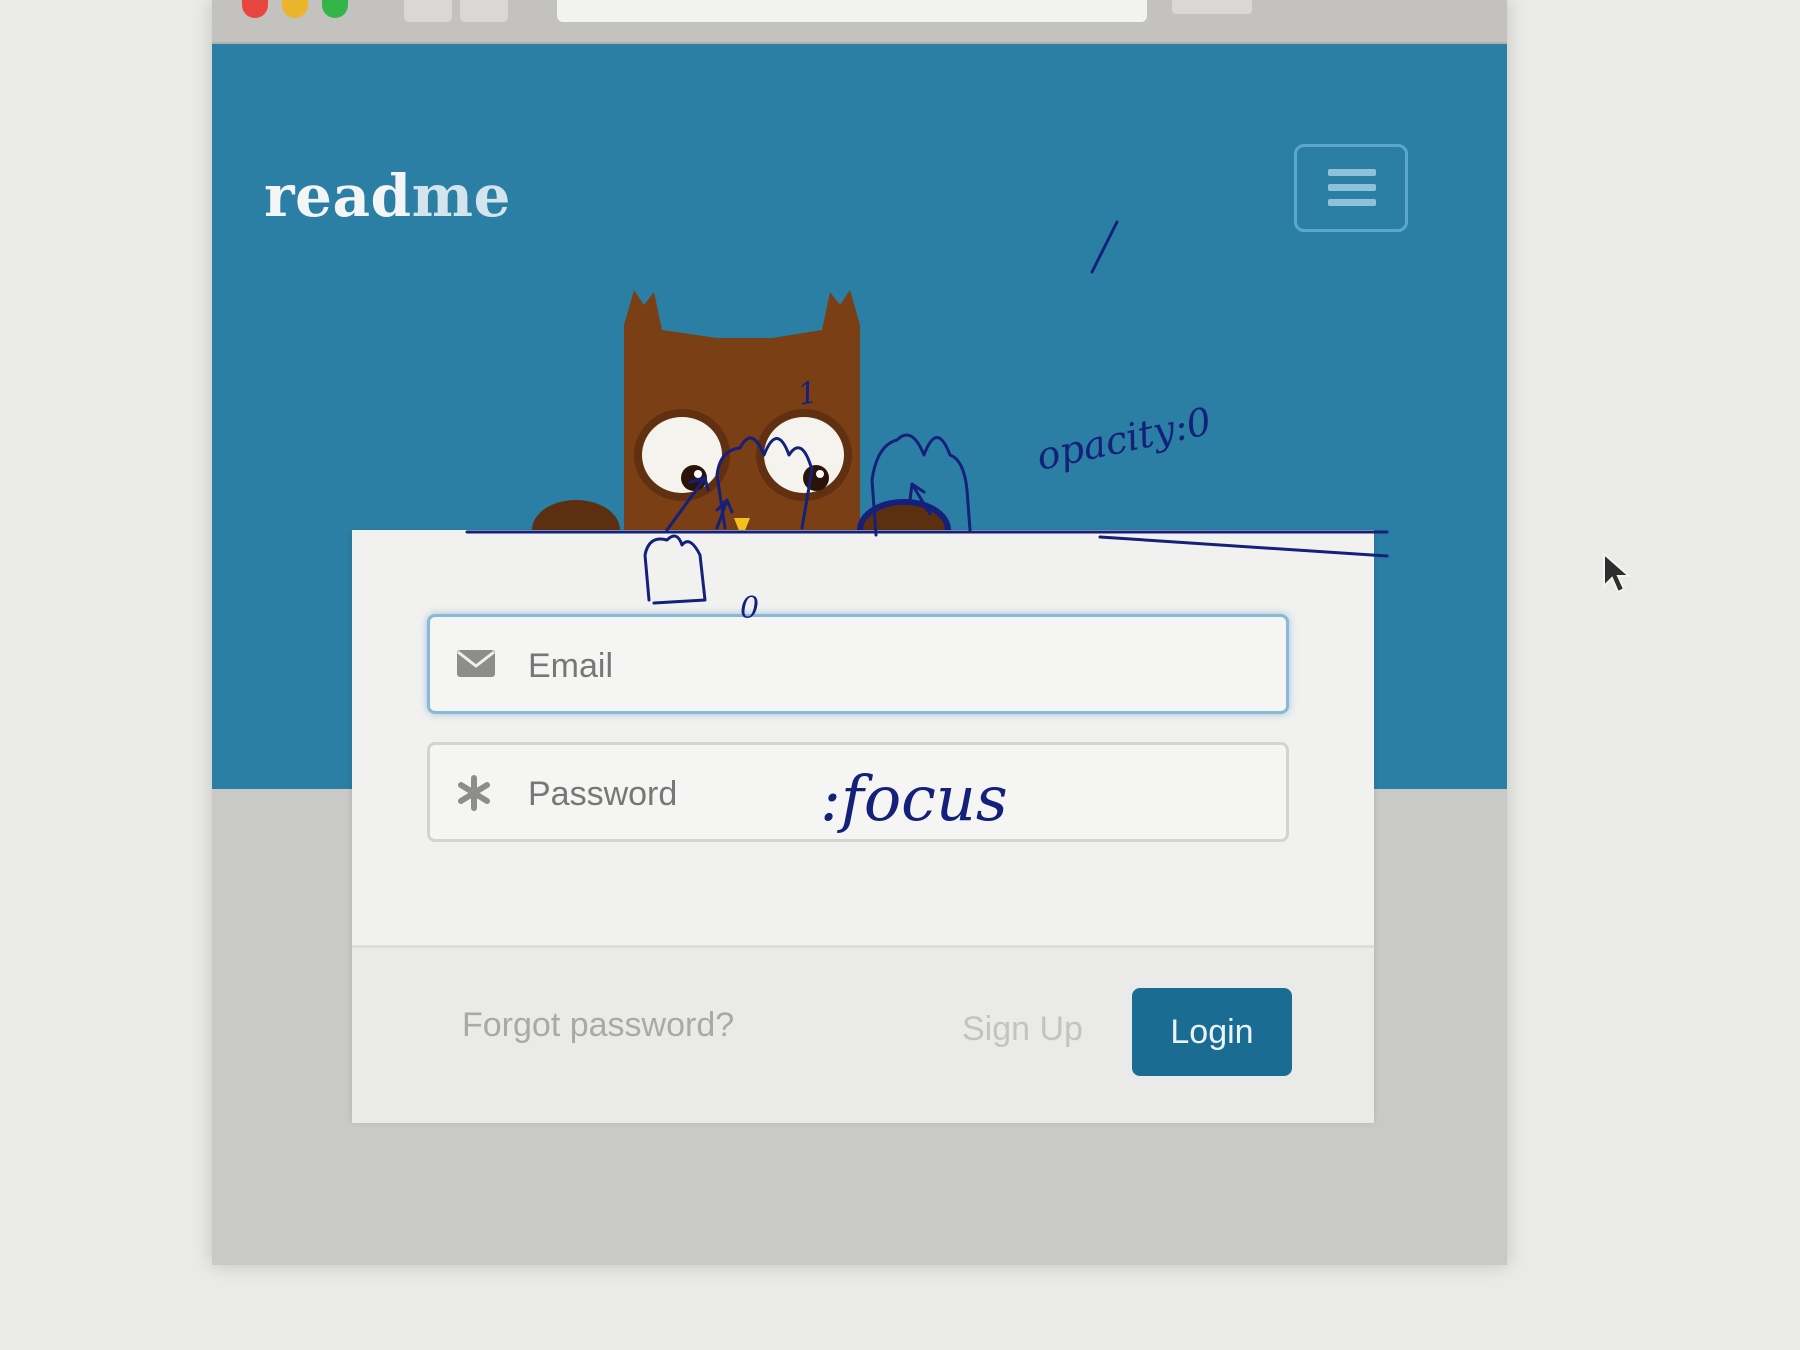 The image size is (1800, 1350). What do you see at coordinates (687, 504) in the screenshot?
I see `annotation-arrow-up-left` at bounding box center [687, 504].